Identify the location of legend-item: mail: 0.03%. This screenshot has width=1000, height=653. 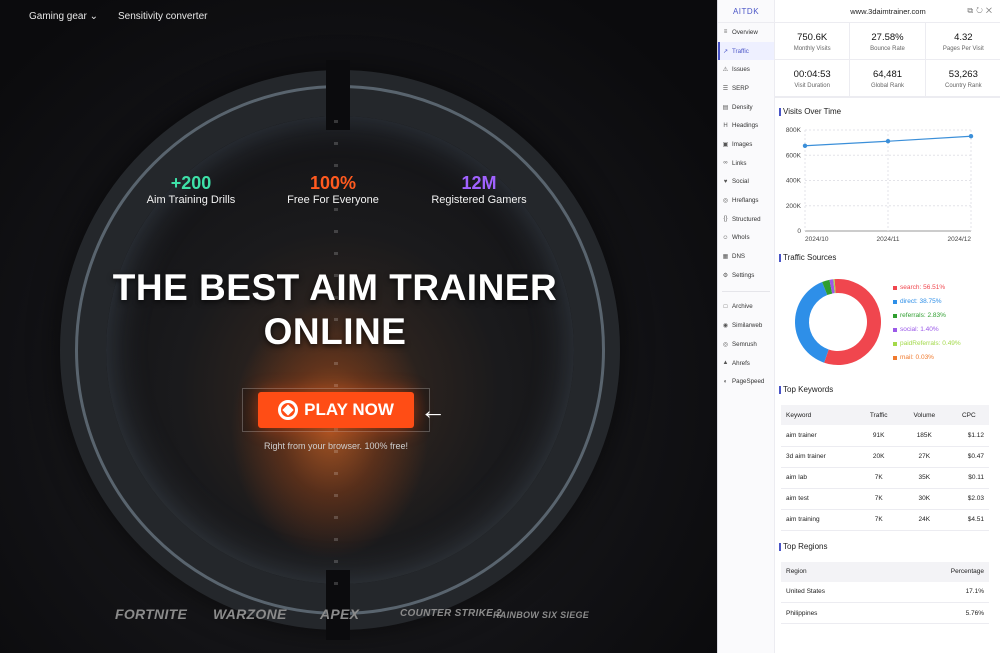
(927, 358).